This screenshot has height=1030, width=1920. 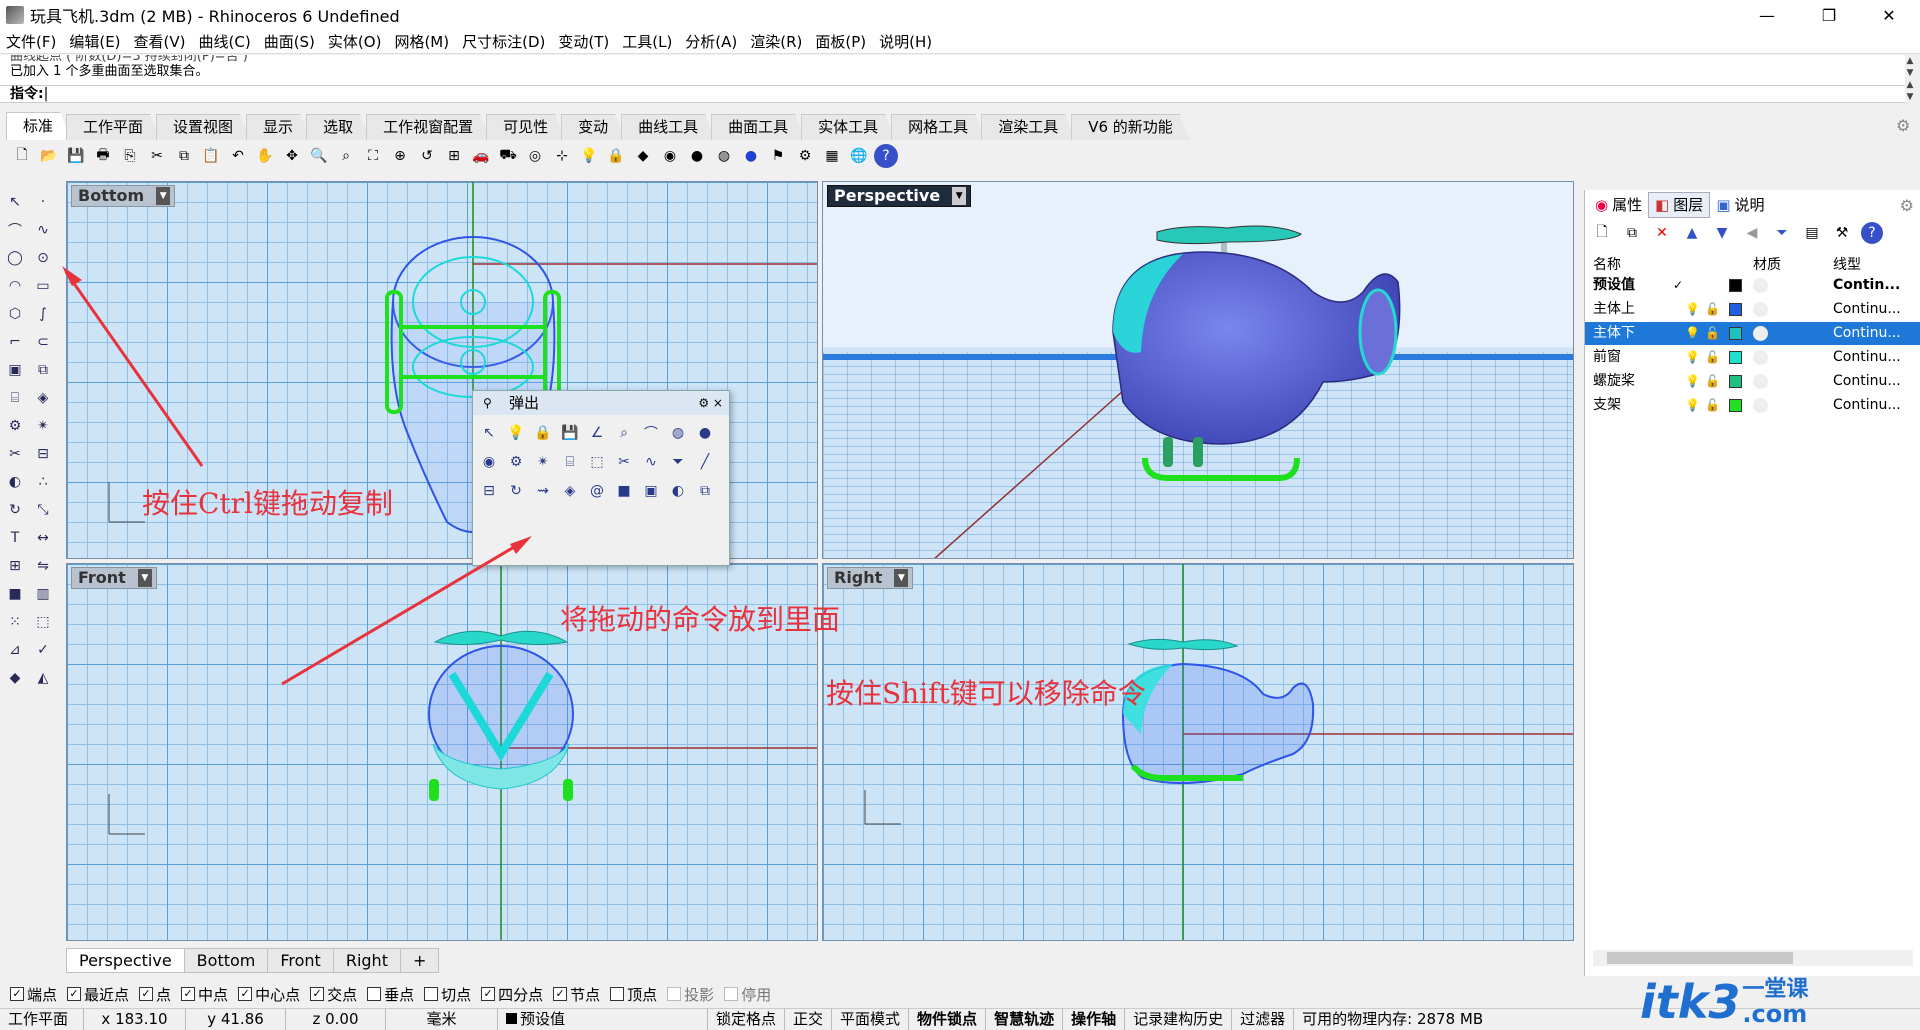 What do you see at coordinates (633, 994) in the screenshot?
I see `osnap-顶点: 顶点` at bounding box center [633, 994].